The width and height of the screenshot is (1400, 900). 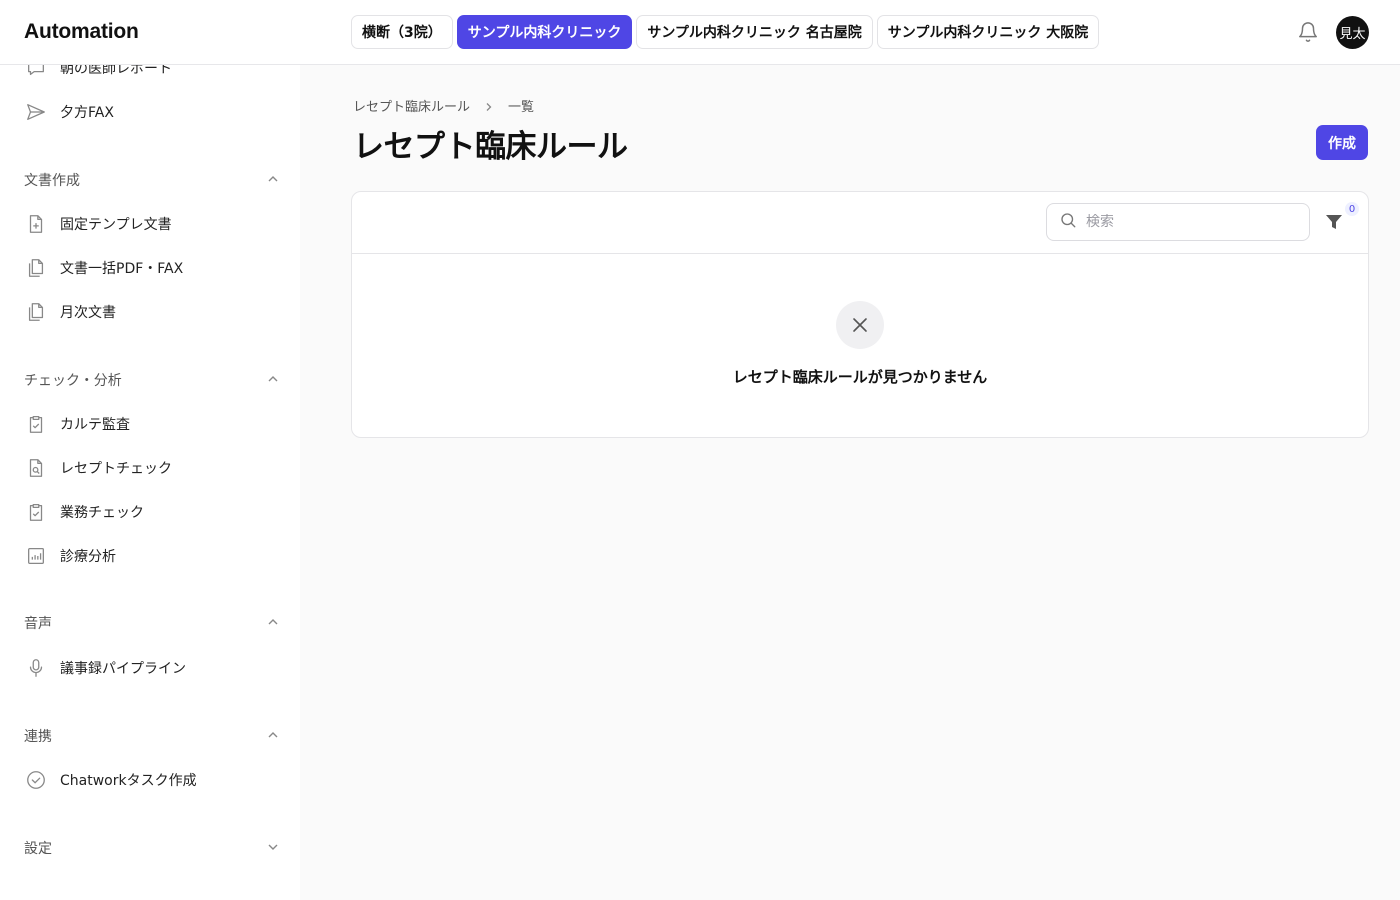 What do you see at coordinates (273, 848) in the screenshot?
I see `chevron-down-icon` at bounding box center [273, 848].